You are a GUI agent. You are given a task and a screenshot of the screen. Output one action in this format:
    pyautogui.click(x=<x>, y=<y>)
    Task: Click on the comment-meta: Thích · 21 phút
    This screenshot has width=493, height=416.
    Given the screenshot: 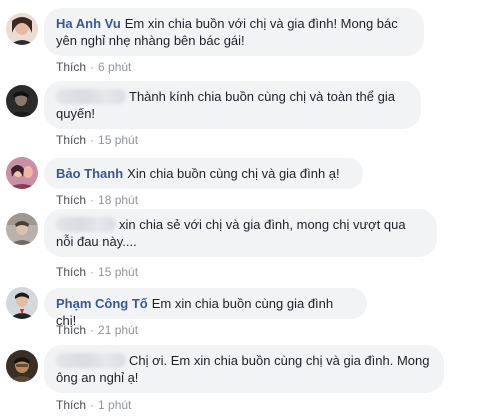 What is the action you would take?
    pyautogui.click(x=97, y=330)
    